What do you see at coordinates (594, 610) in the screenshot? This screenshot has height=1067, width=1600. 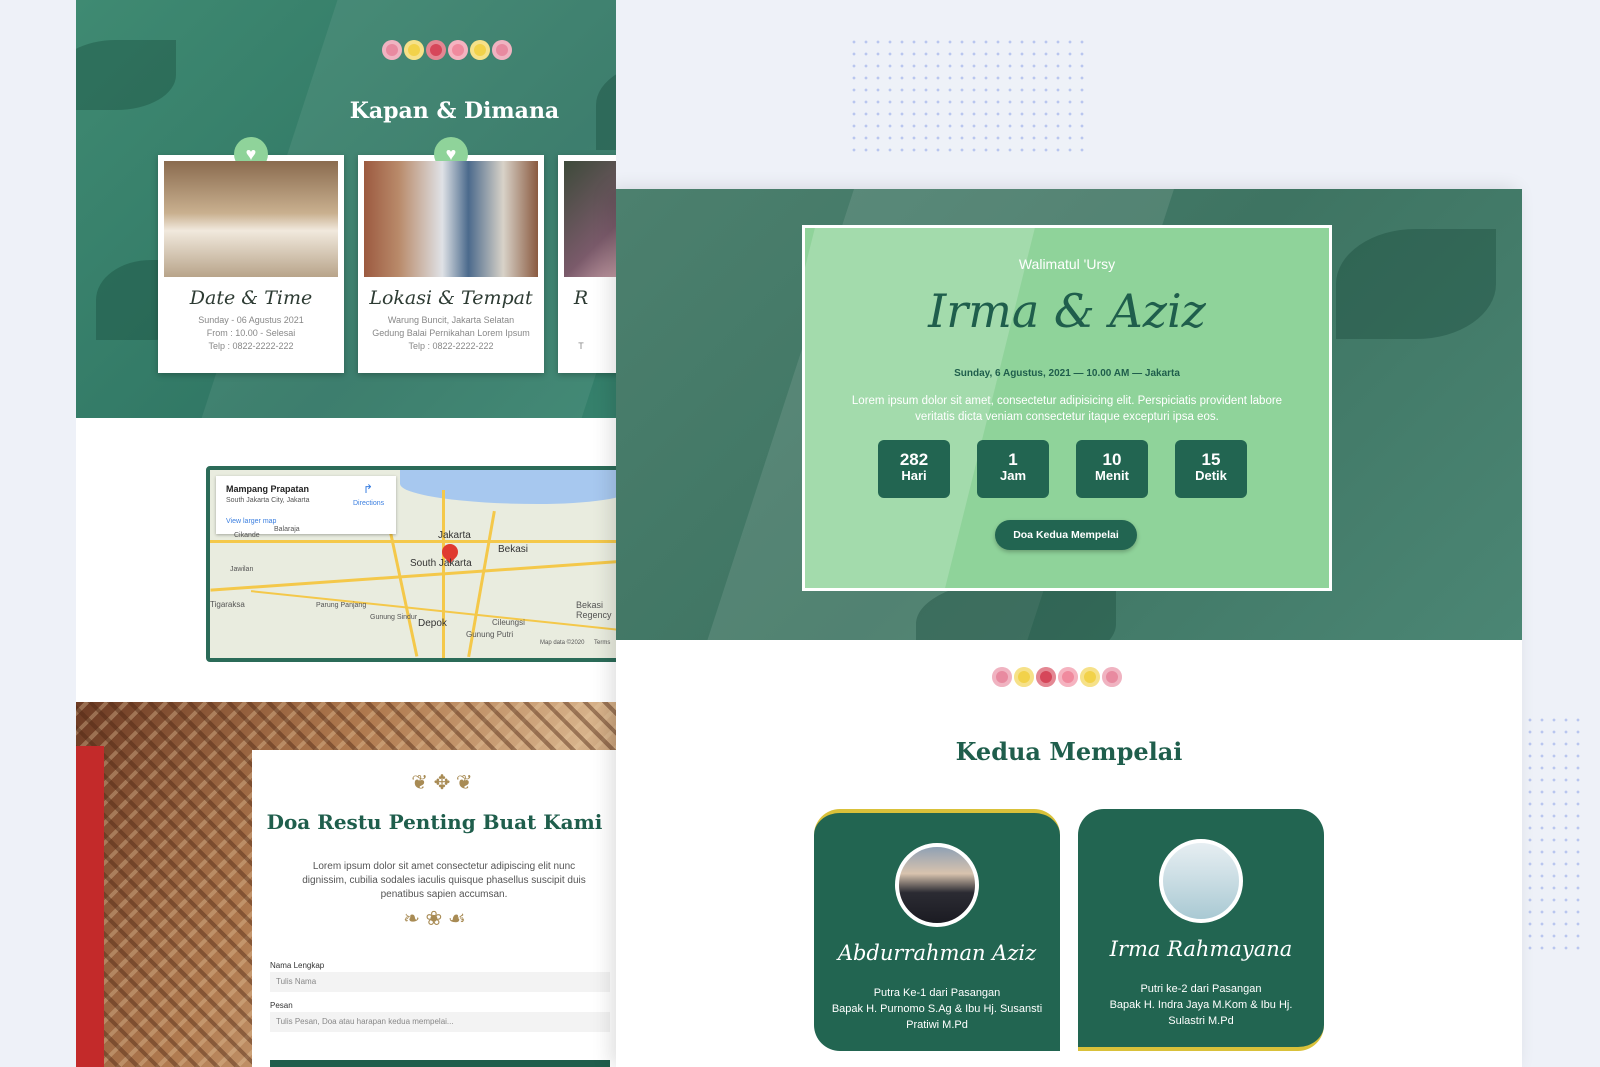 I see `map-label: Bekasi Regency` at bounding box center [594, 610].